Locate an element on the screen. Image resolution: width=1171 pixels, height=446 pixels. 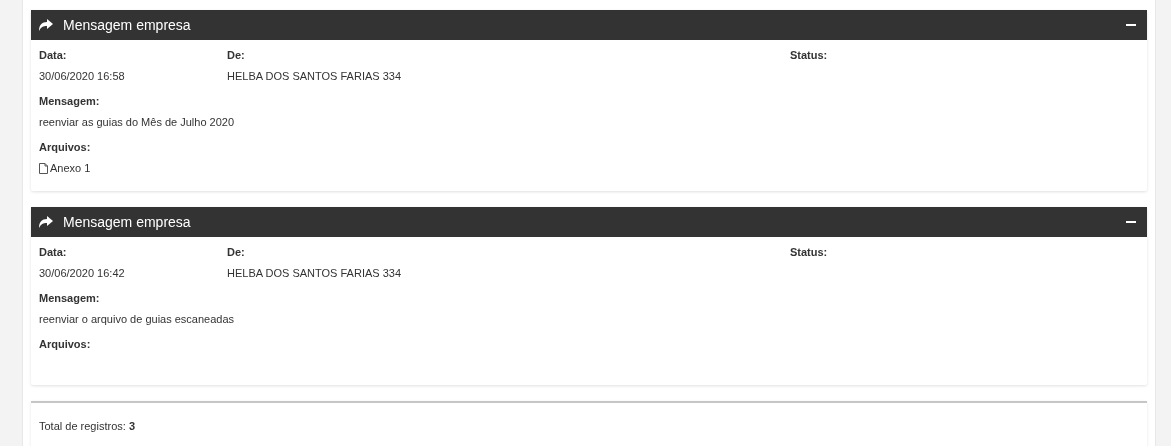
total-count: Total de registros: 3 is located at coordinates (87, 425).